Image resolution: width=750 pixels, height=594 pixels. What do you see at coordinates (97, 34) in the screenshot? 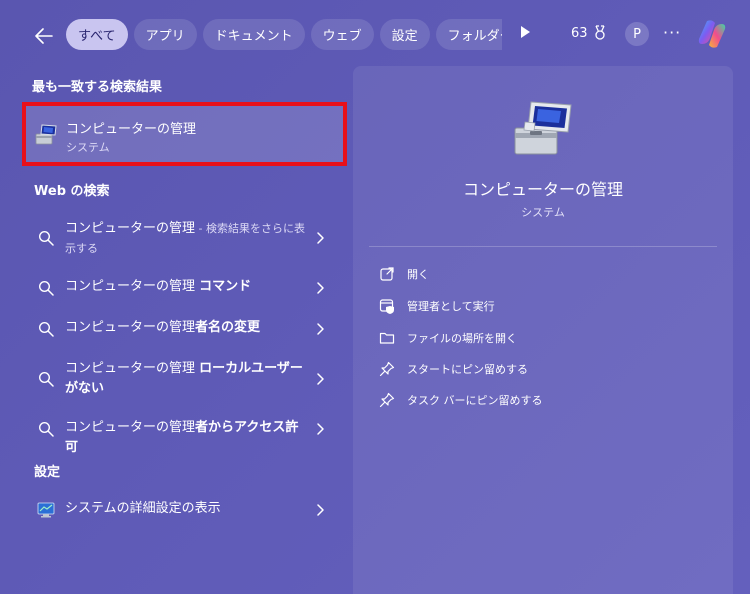
I see `filter-all: すべて` at bounding box center [97, 34].